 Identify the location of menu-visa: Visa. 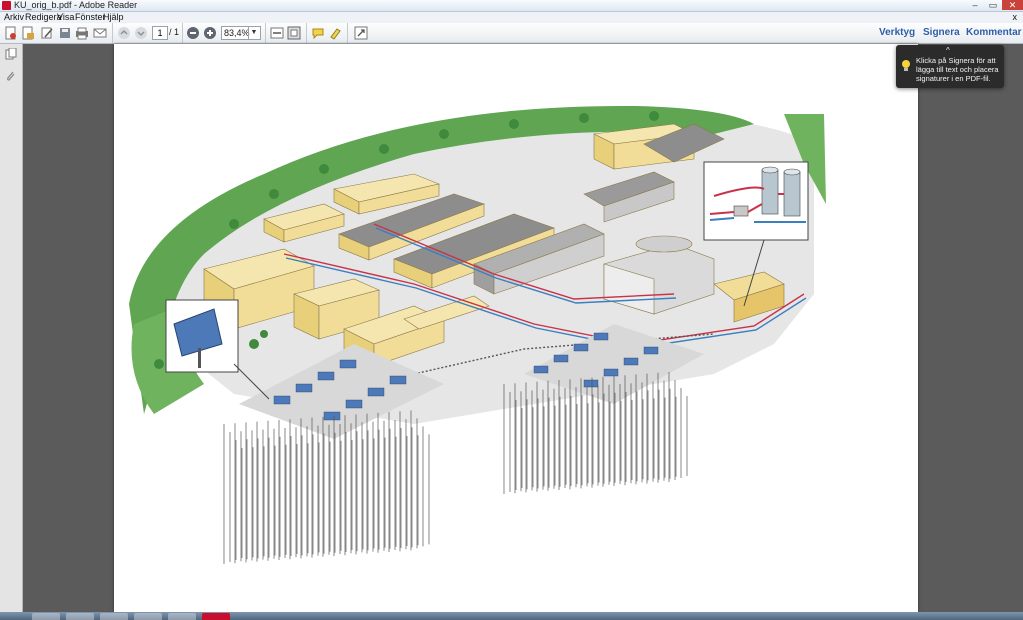
(65, 17).